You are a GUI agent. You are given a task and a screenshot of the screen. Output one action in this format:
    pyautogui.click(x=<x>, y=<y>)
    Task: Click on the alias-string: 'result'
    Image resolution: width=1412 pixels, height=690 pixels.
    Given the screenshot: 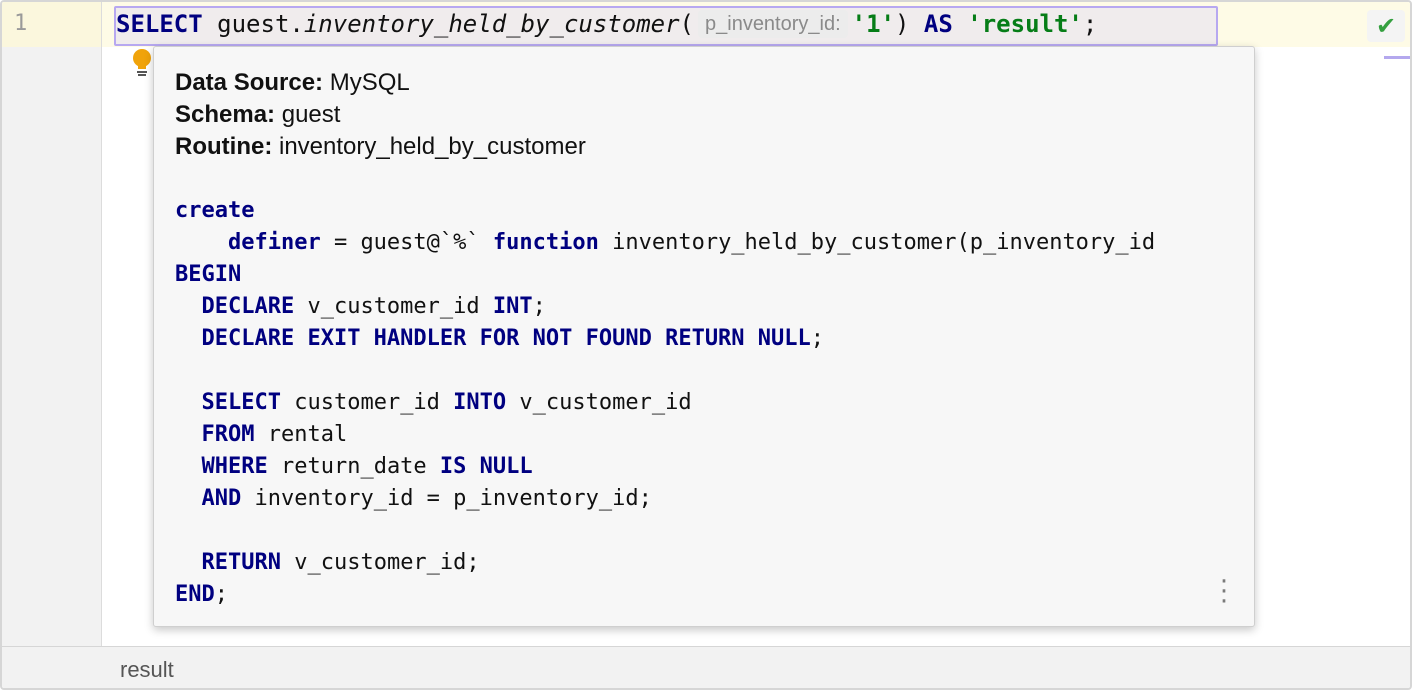 What is the action you would take?
    pyautogui.click(x=1025, y=24)
    